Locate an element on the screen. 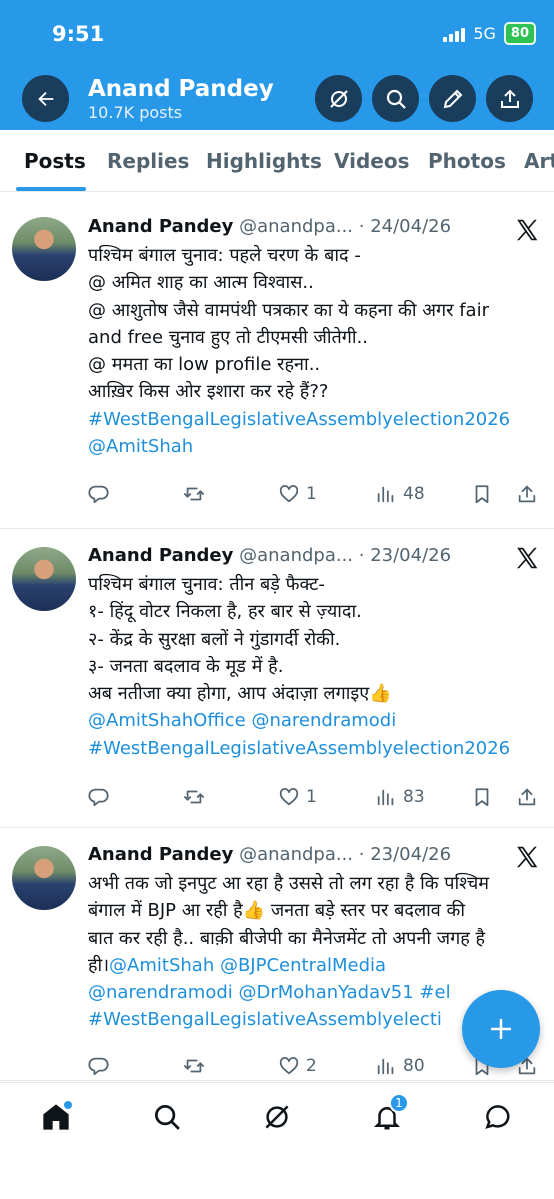 The width and height of the screenshot is (554, 1199). edit-button is located at coordinates (452, 98).